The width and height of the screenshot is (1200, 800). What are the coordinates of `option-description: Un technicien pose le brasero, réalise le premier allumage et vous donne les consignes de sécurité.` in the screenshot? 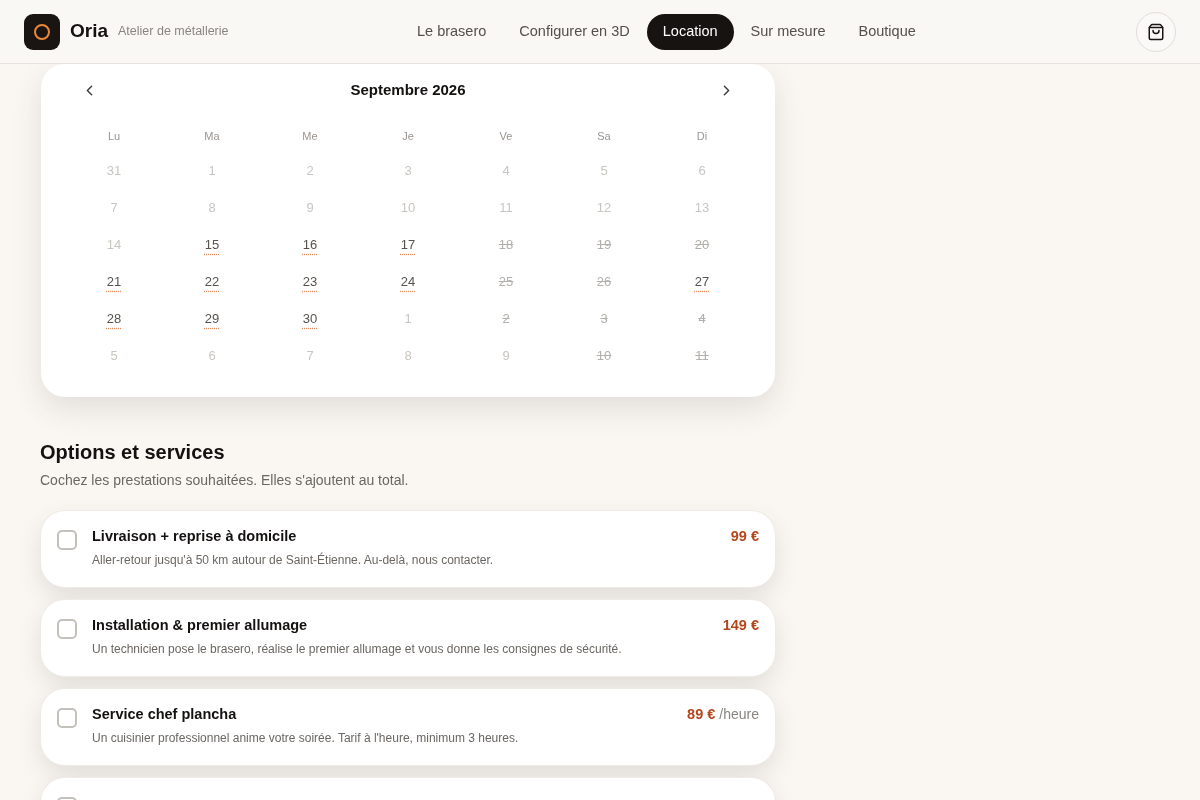 It's located at (357, 649).